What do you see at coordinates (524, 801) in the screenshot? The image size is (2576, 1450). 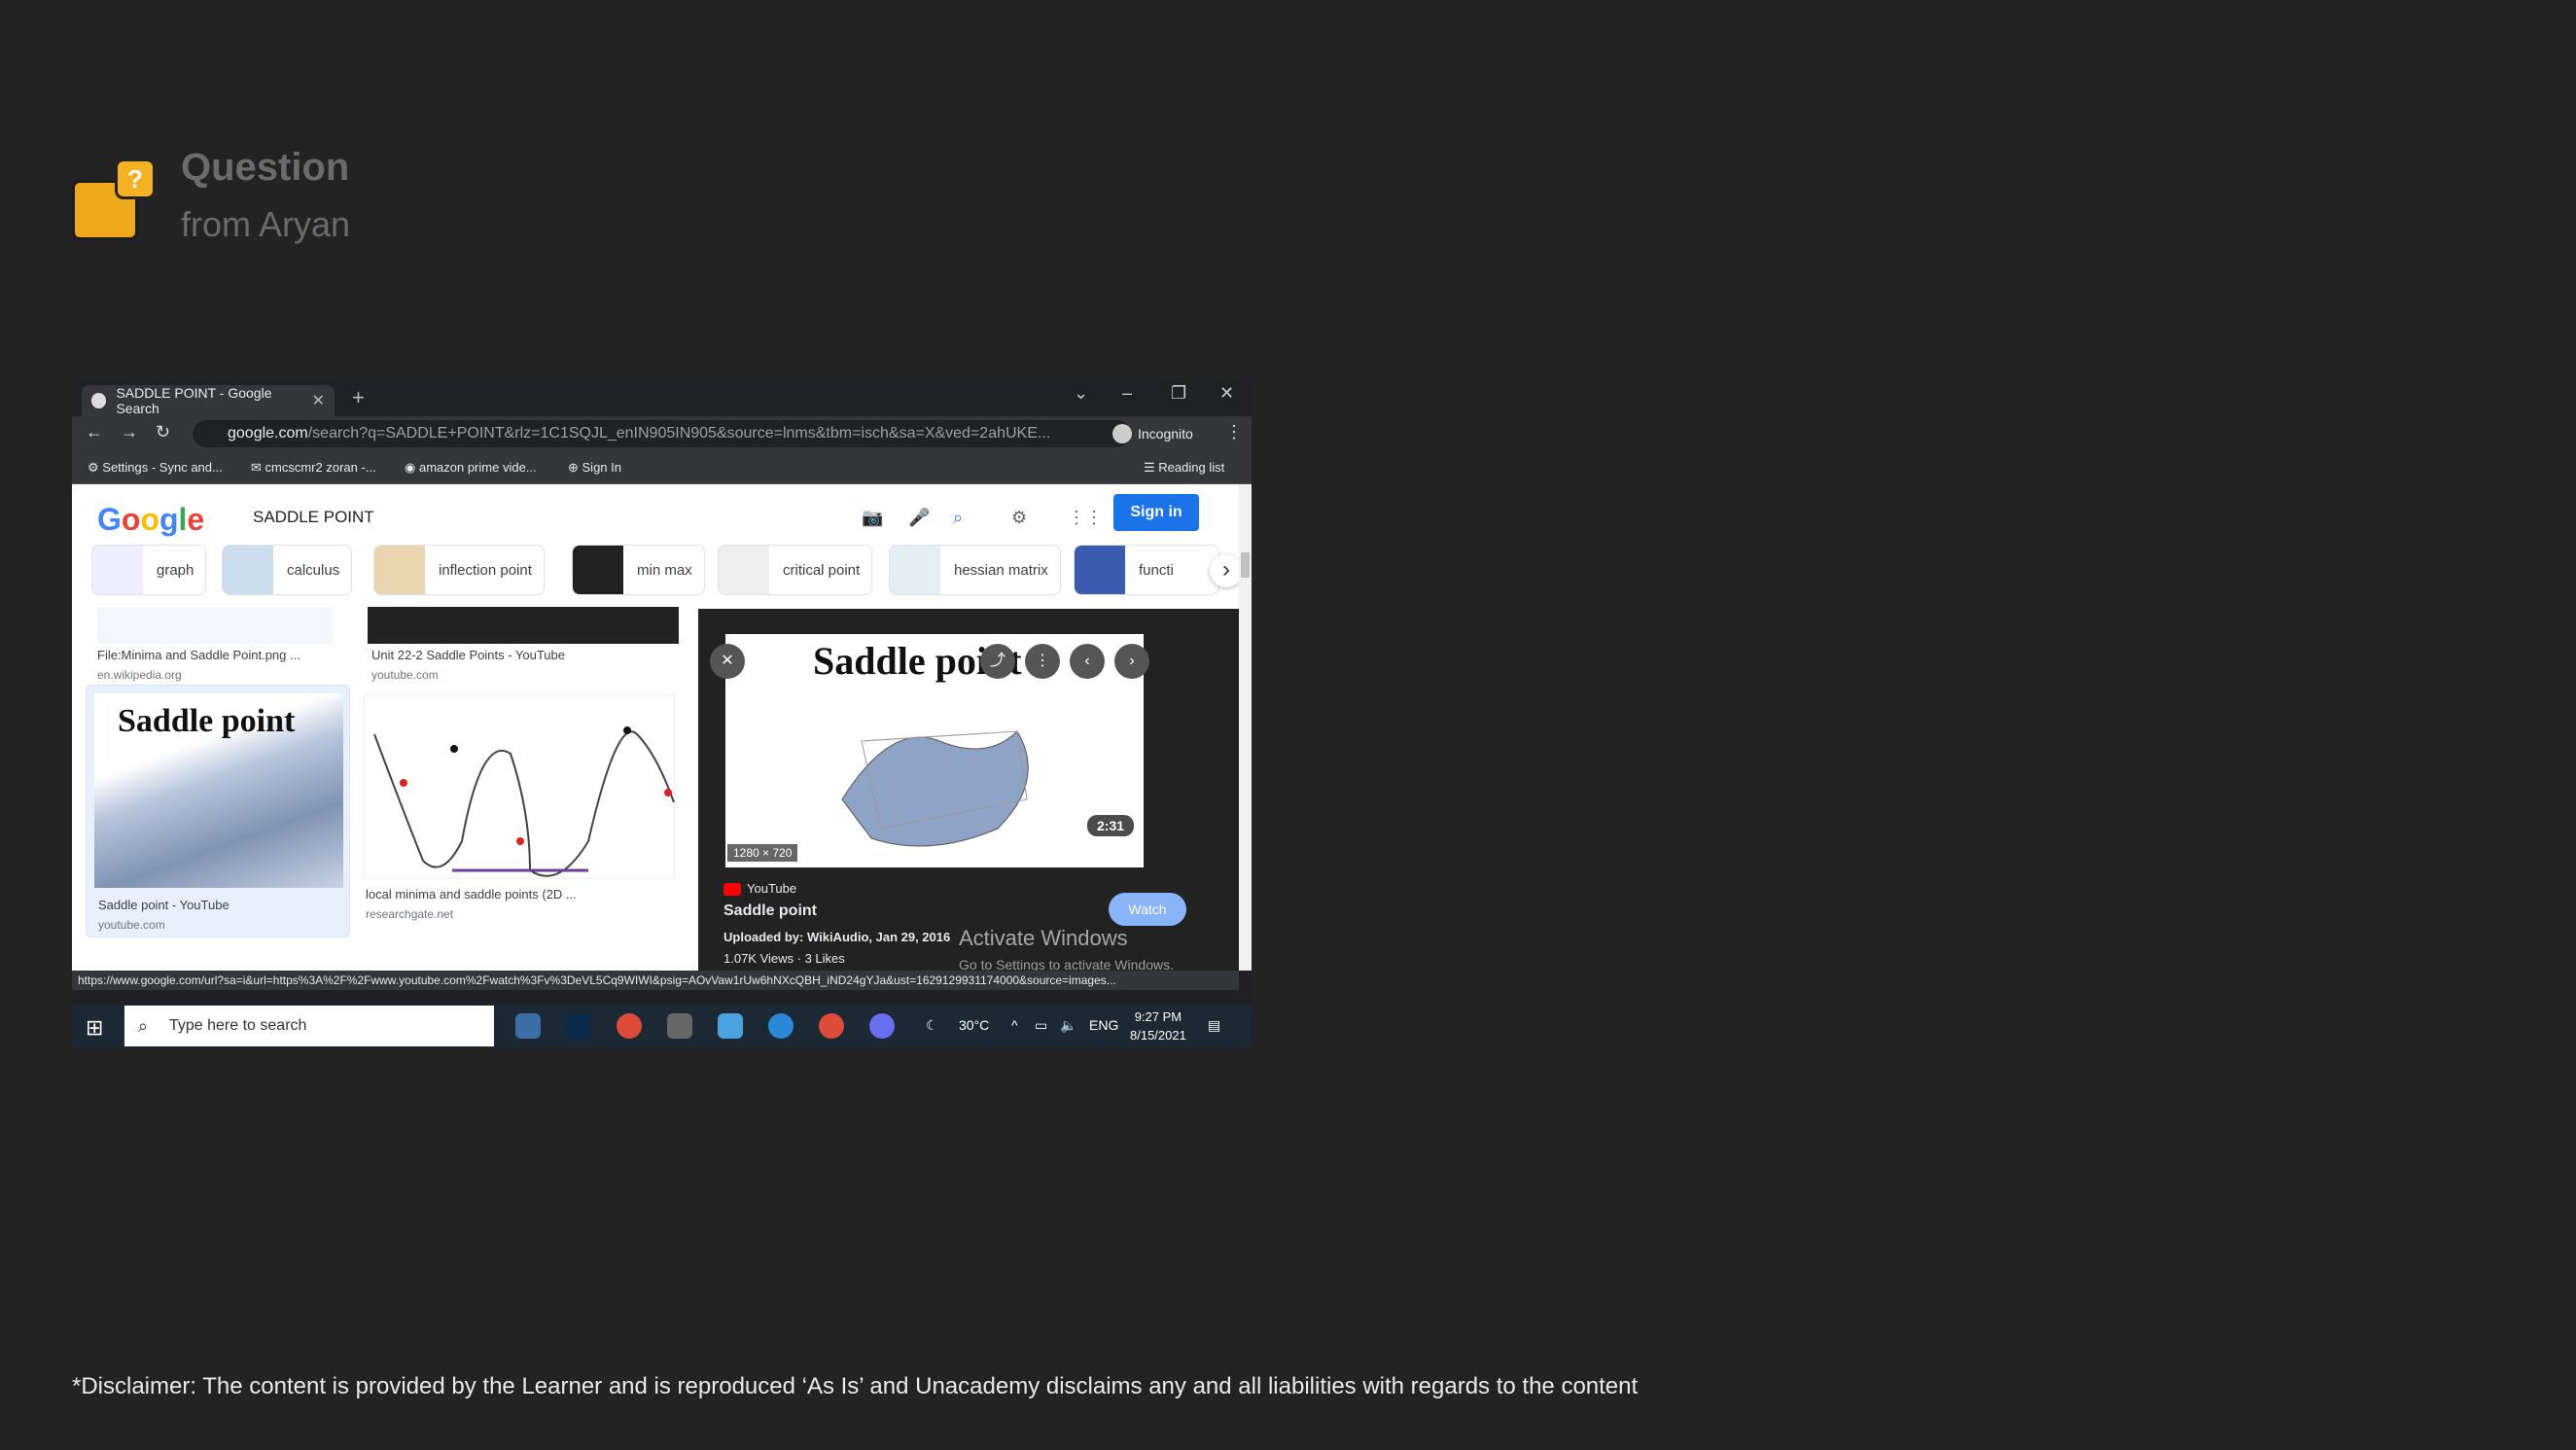 I see `curve-graph-icon` at bounding box center [524, 801].